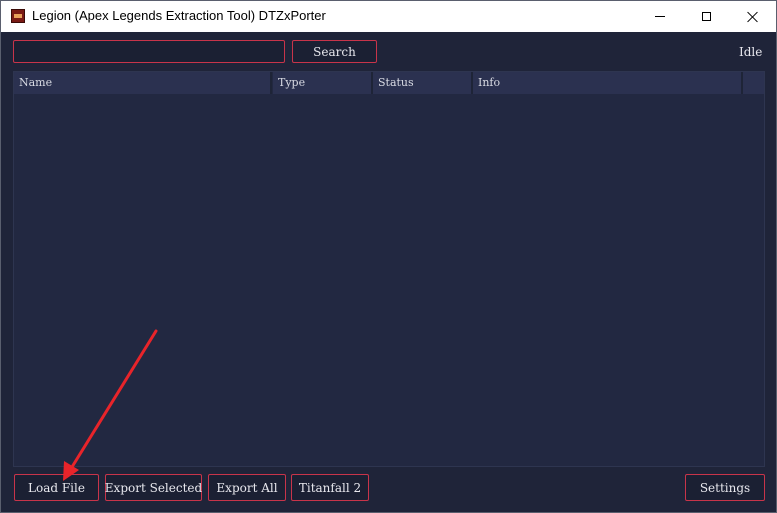  What do you see at coordinates (334, 51) in the screenshot?
I see `search-button: Search` at bounding box center [334, 51].